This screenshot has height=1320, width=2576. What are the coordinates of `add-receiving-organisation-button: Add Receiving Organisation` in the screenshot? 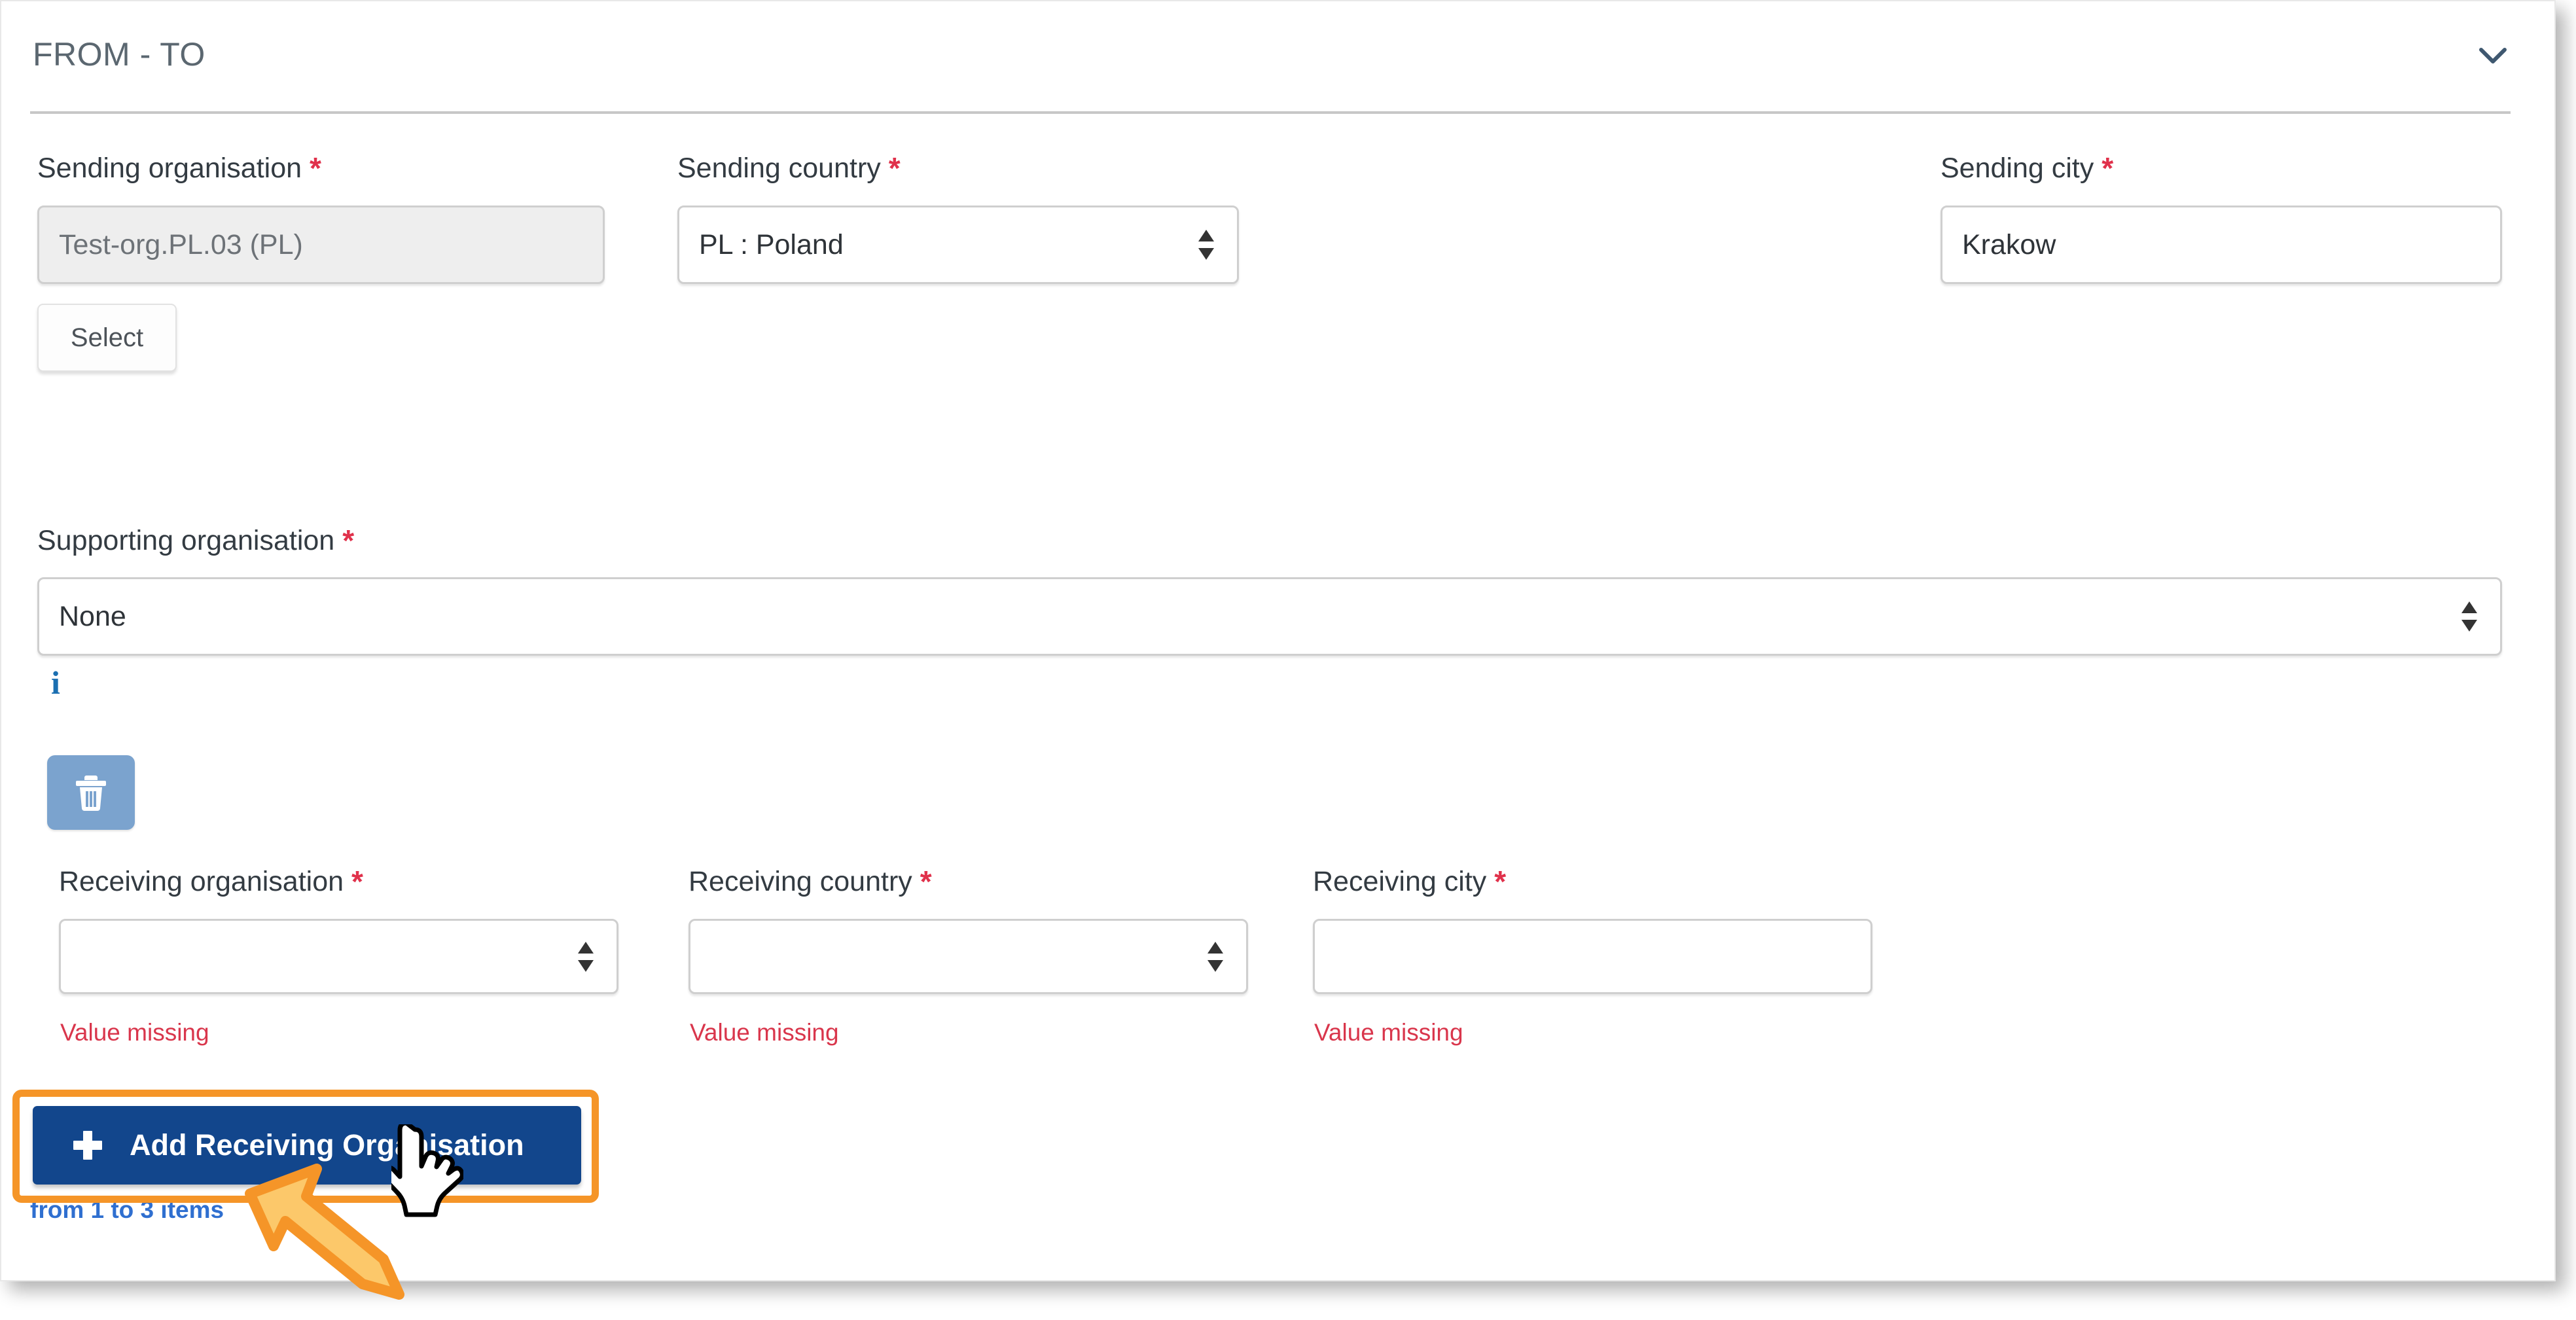 It's located at (307, 1145).